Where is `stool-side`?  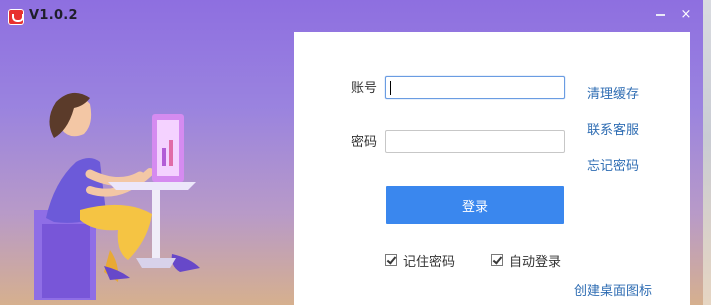
stool-side is located at coordinates (66, 261).